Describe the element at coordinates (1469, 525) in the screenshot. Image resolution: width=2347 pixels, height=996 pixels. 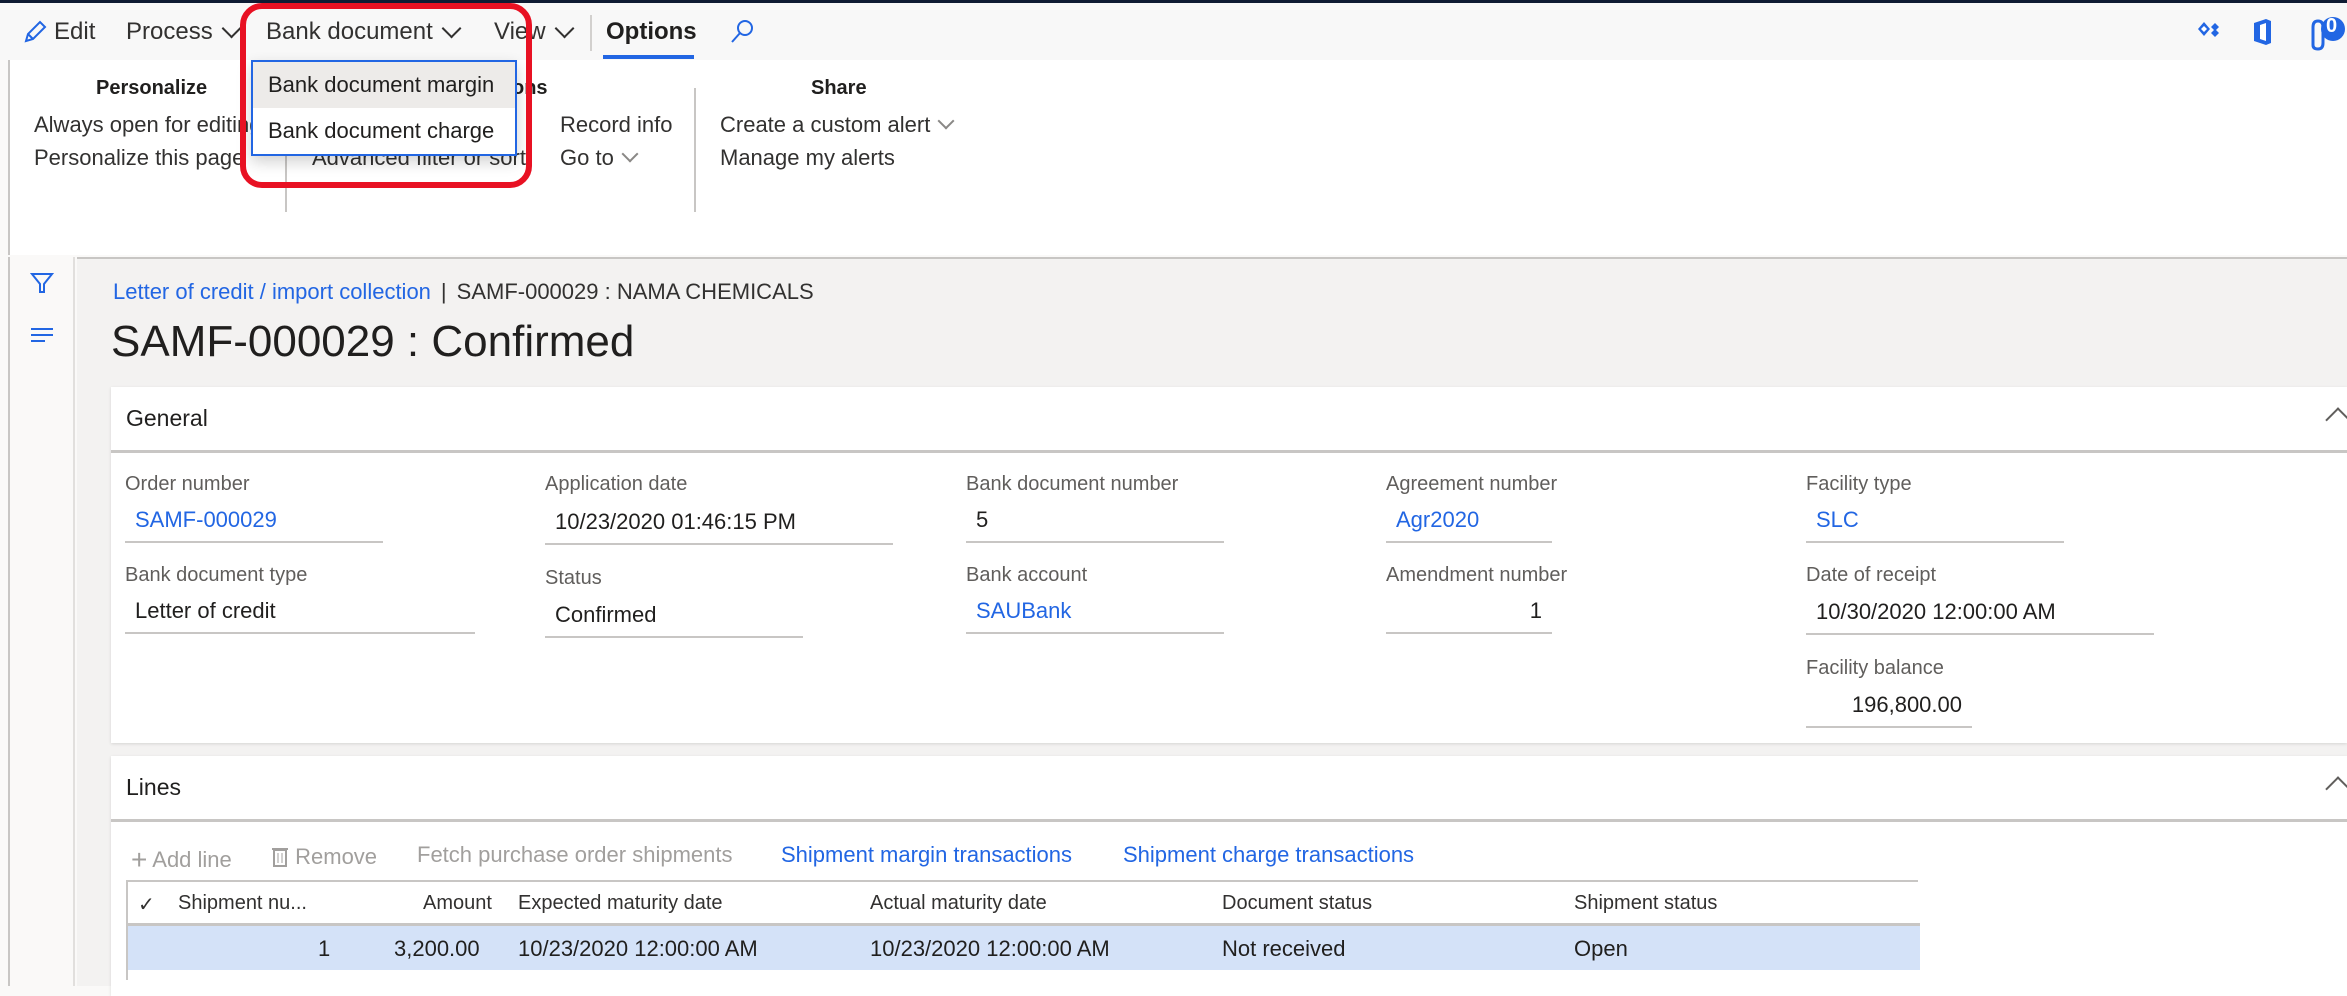
I see `agreement-number-field: Agr2020` at that location.